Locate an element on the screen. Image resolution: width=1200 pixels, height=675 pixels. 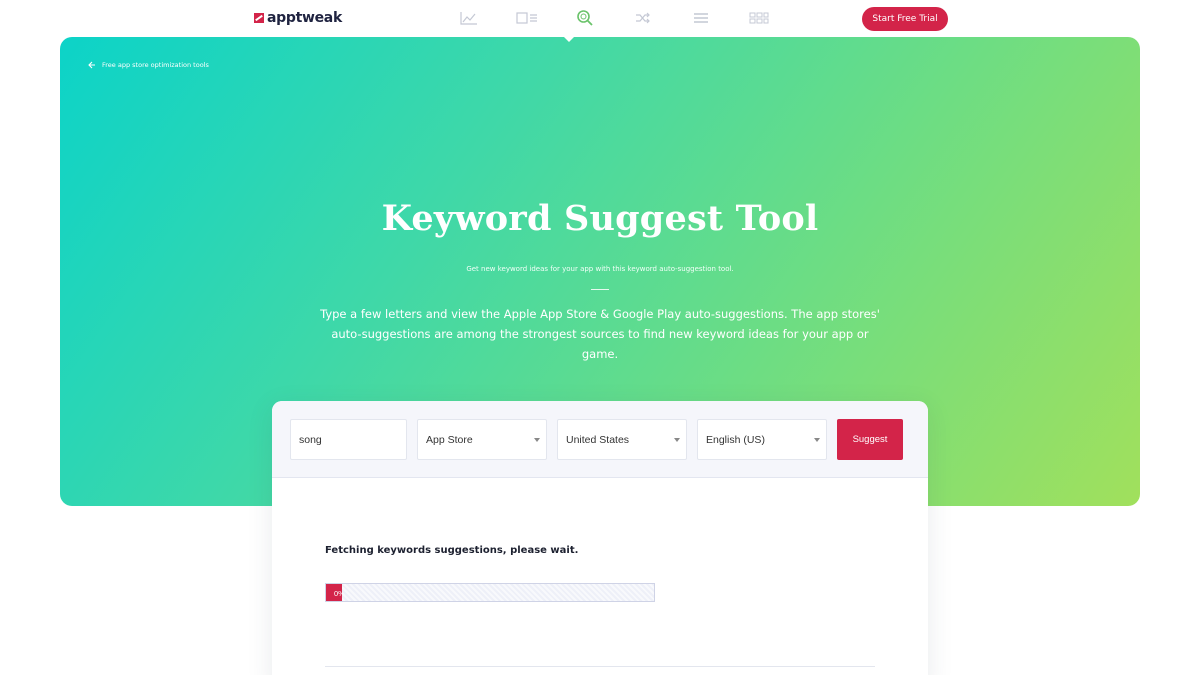
title-divider is located at coordinates (600, 289).